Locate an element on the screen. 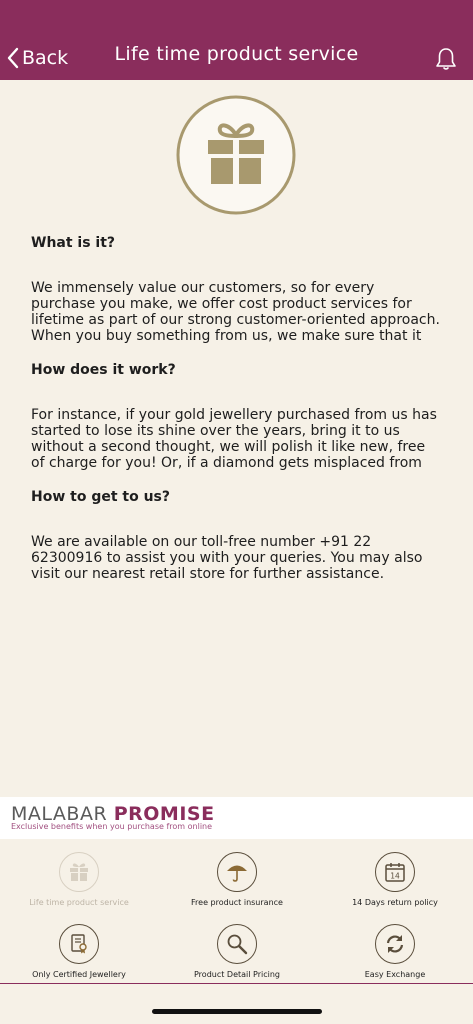  home-indicator is located at coordinates (237, 1011).